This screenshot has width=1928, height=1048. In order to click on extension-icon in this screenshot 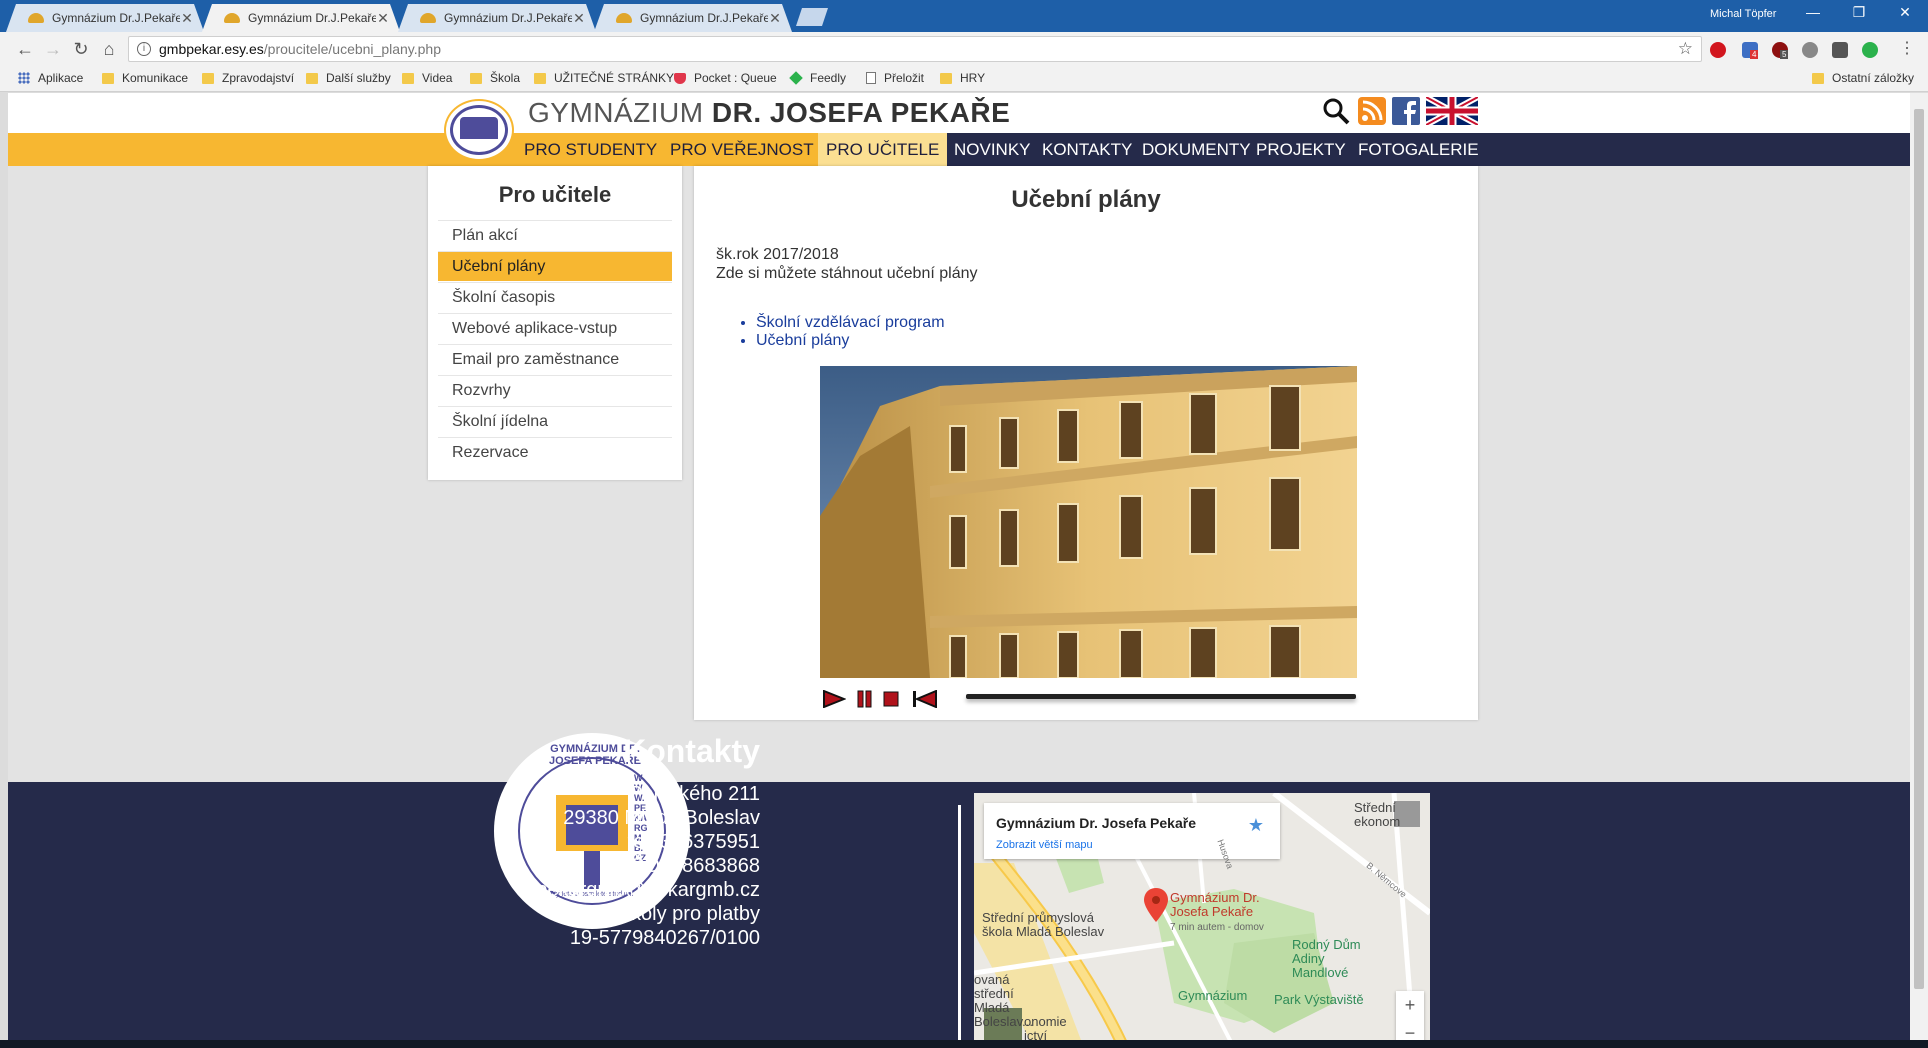, I will do `click(1810, 50)`.